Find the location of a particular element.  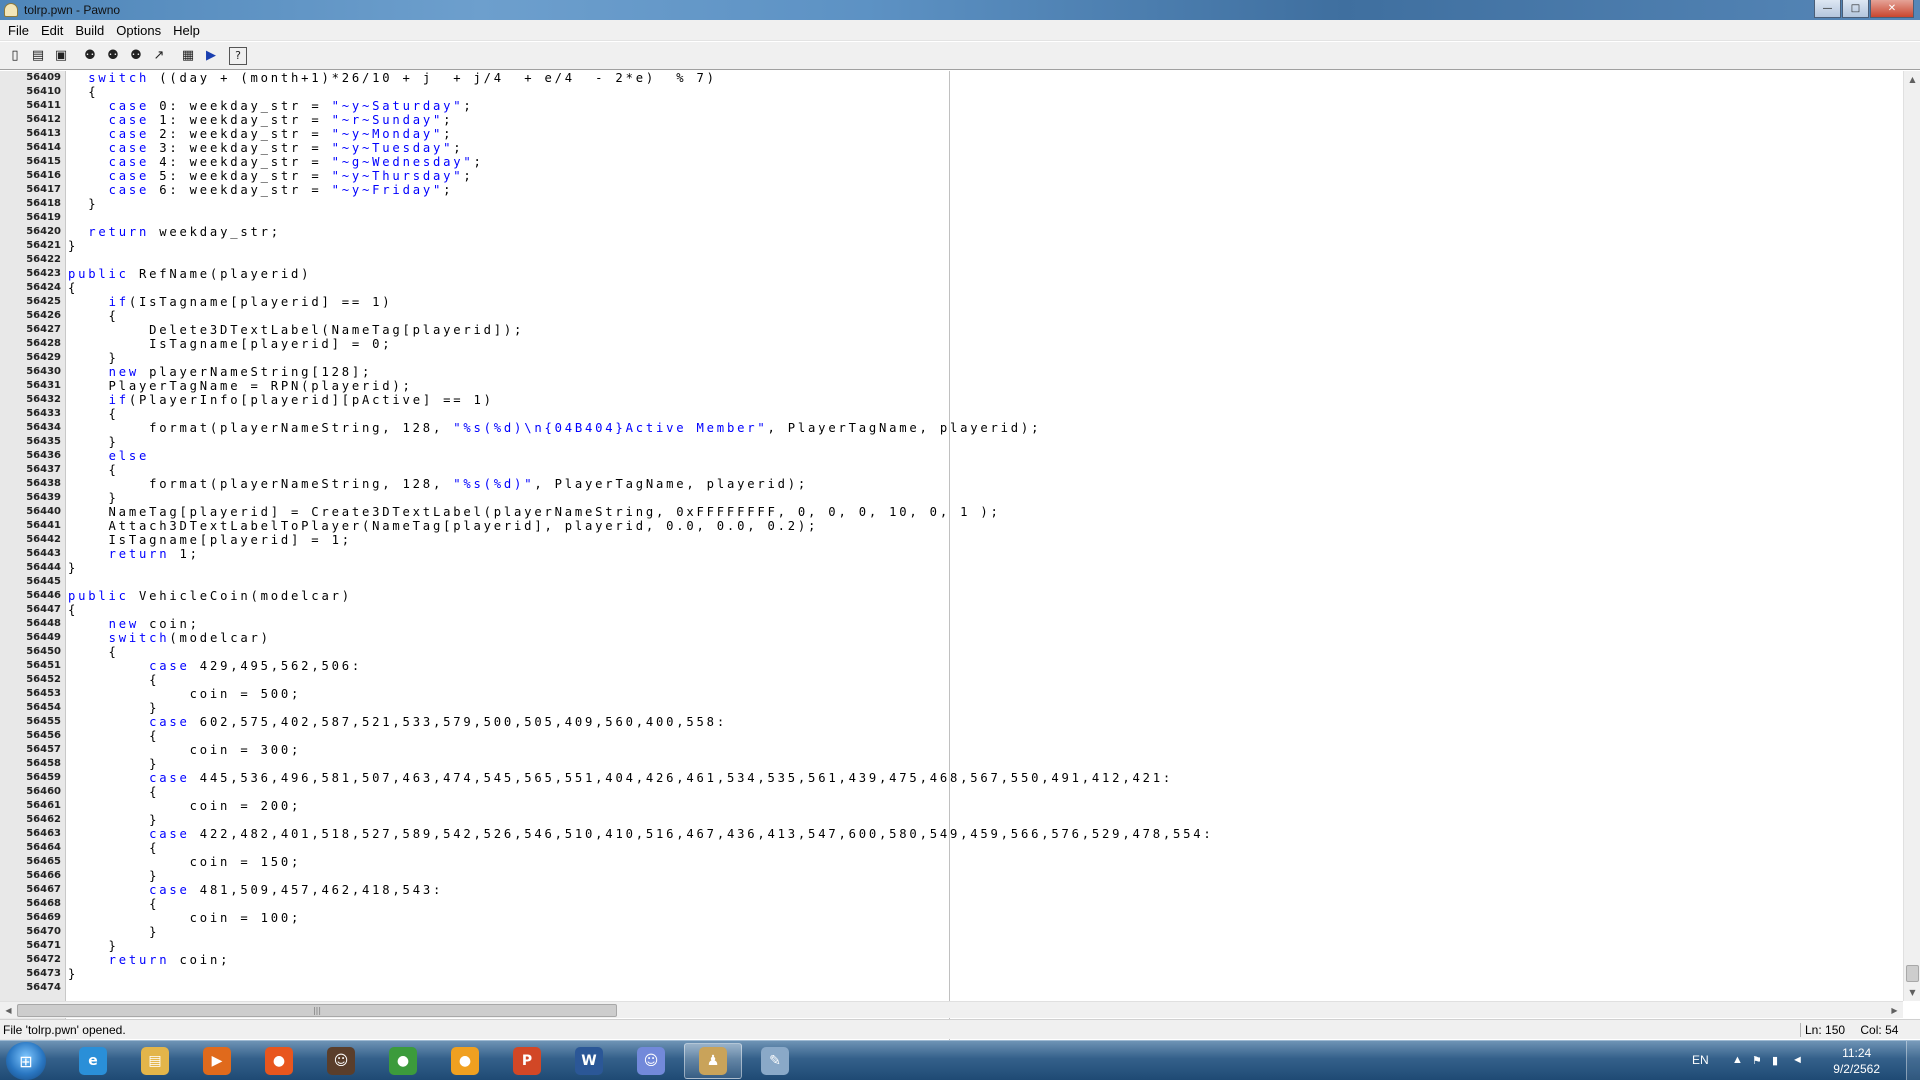

vertical-scrollbar: ▲ ▼ is located at coordinates (1911, 536).